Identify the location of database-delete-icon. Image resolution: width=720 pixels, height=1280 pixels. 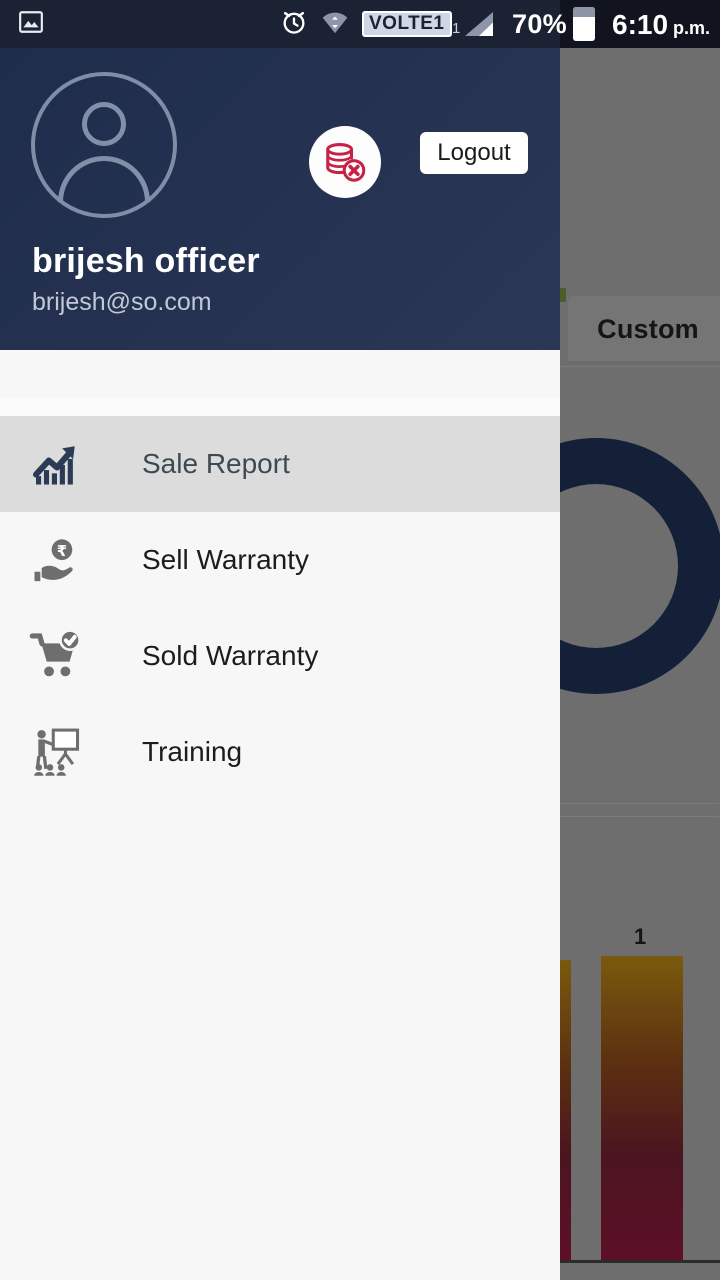
(345, 162).